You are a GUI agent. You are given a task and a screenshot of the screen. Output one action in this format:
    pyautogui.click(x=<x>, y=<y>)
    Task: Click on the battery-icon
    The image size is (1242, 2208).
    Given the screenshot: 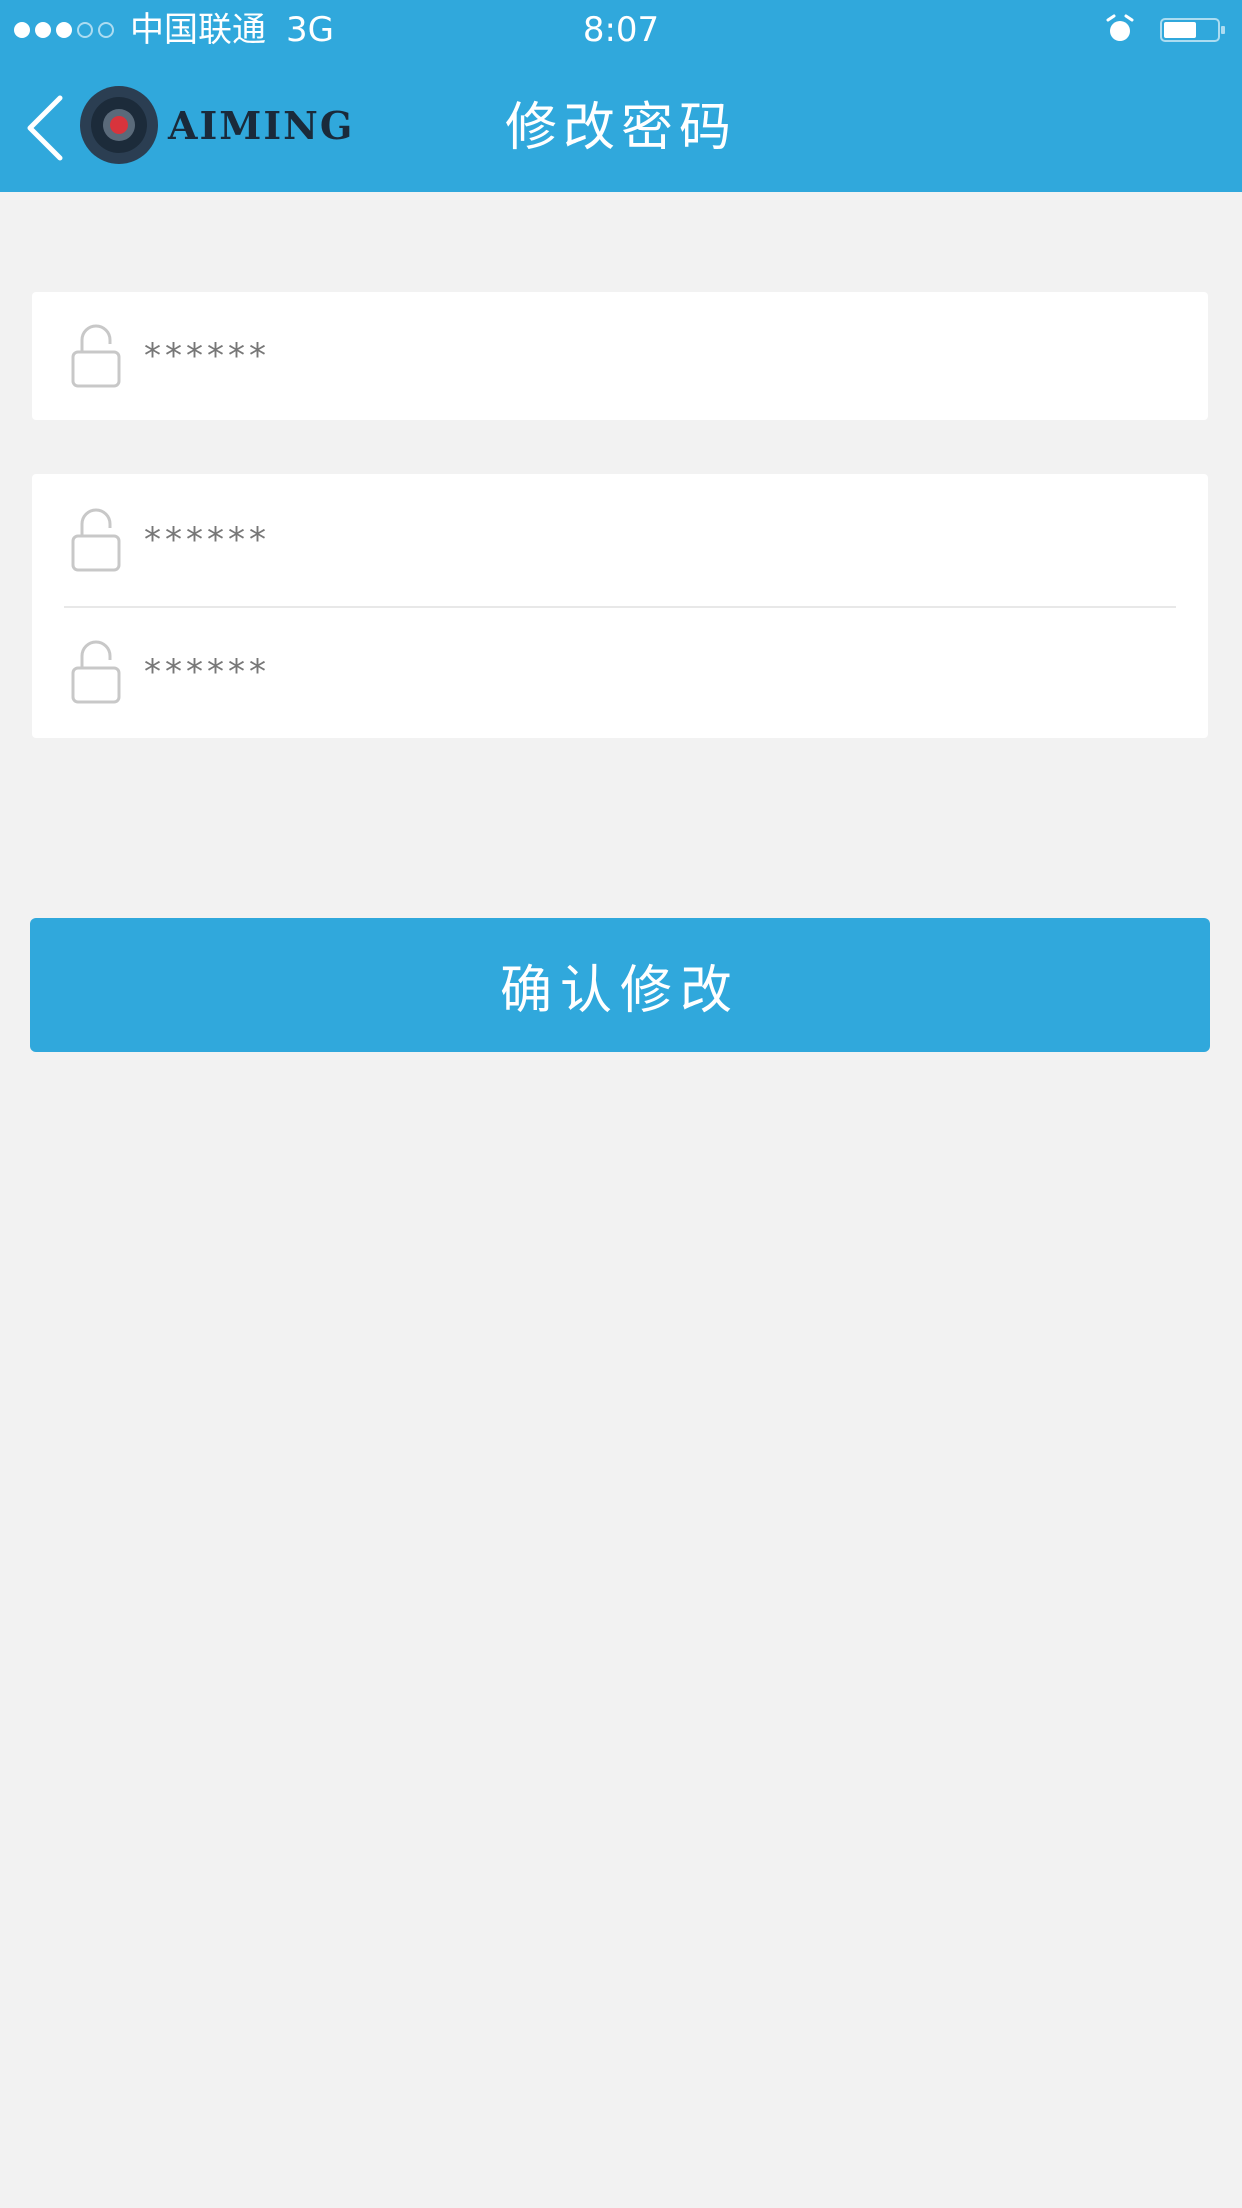 What is the action you would take?
    pyautogui.click(x=1192, y=30)
    